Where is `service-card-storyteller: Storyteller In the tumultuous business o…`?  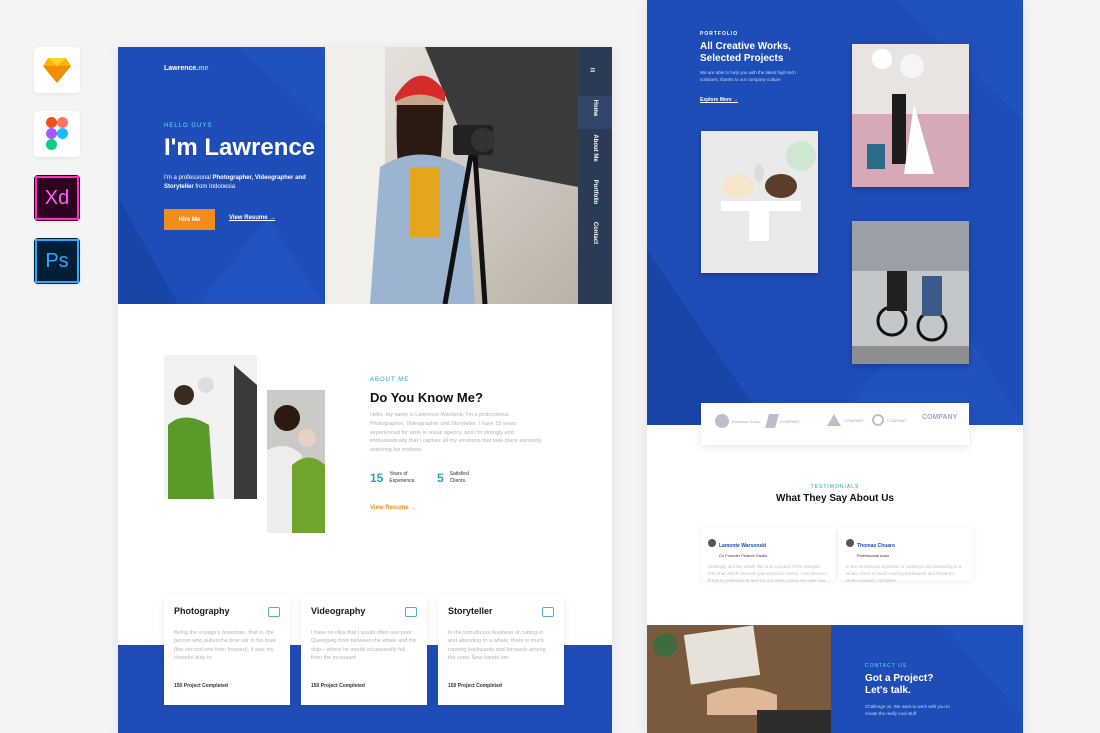
service-card-storyteller: Storyteller In the tumultuous business o… is located at coordinates (501, 650).